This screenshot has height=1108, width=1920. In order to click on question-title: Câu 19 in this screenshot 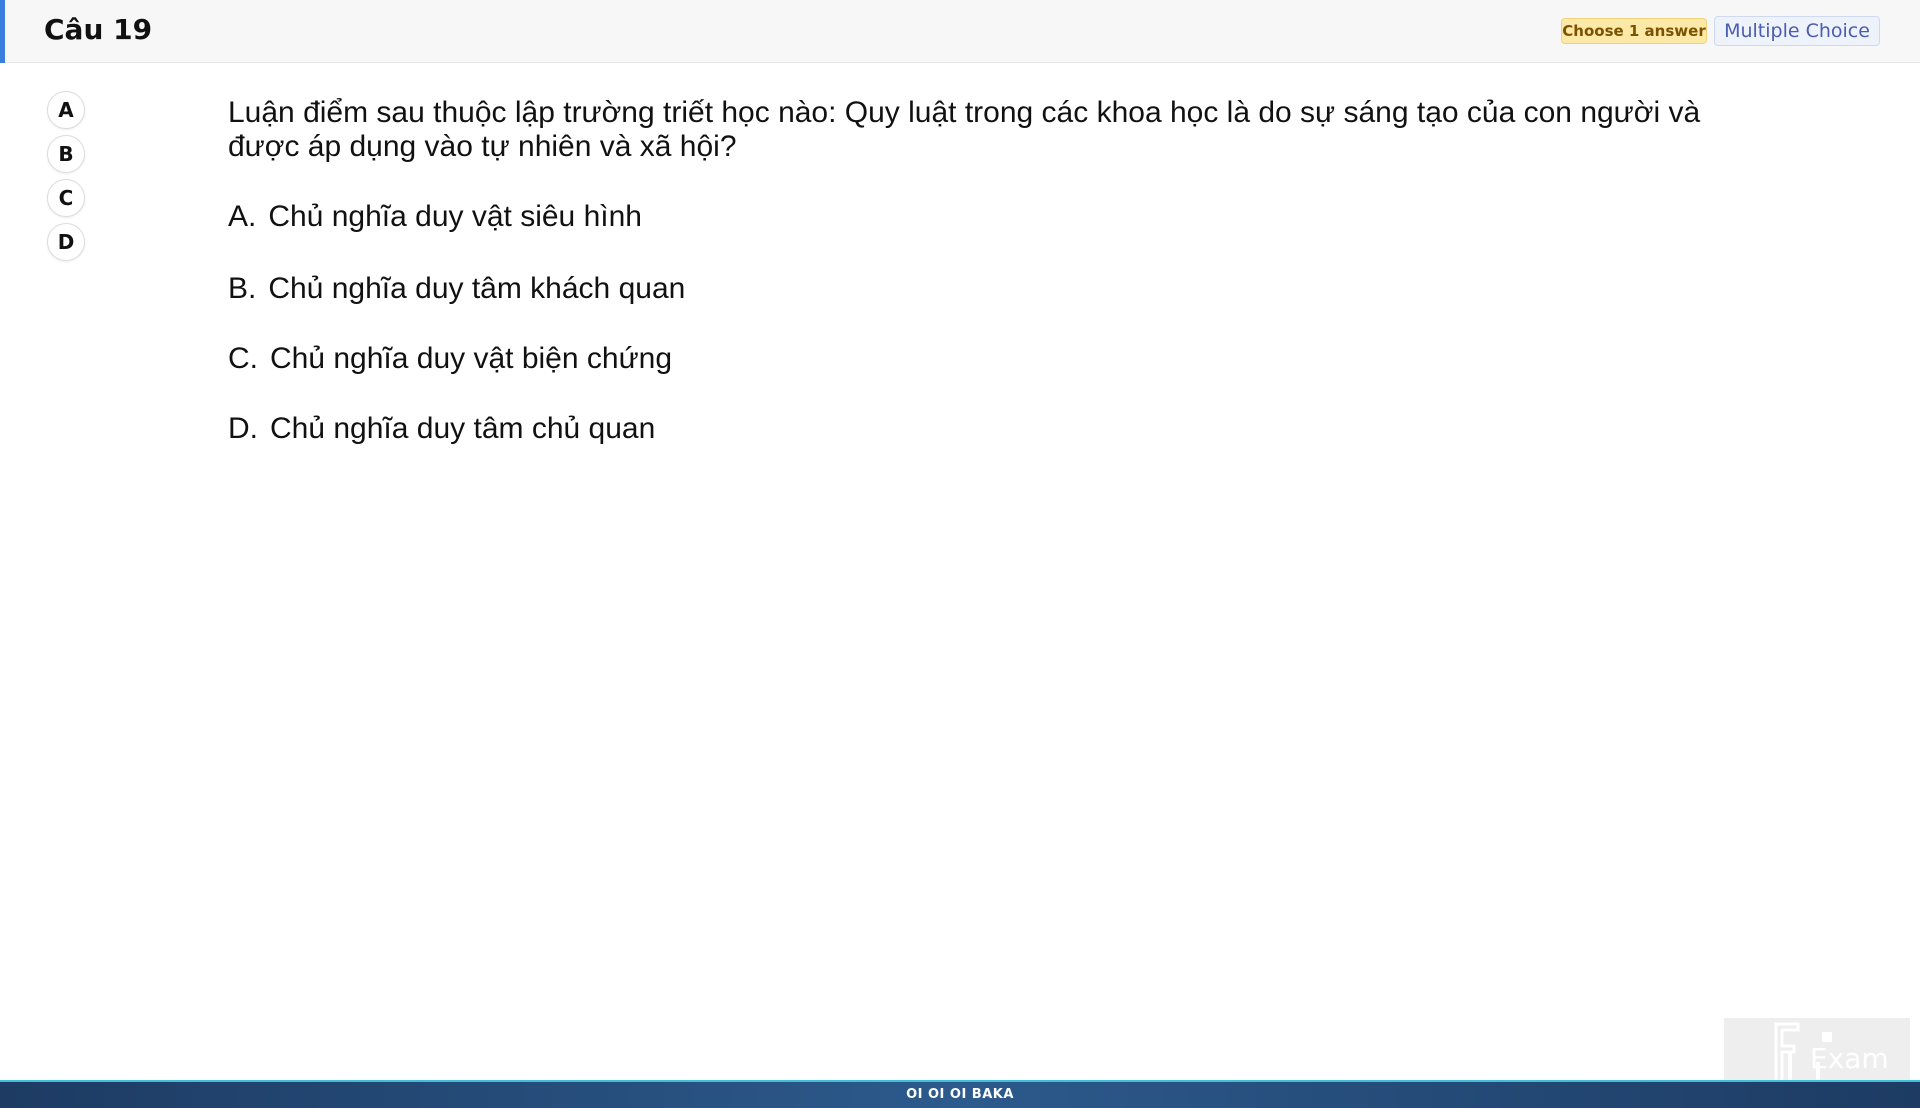, I will do `click(98, 29)`.